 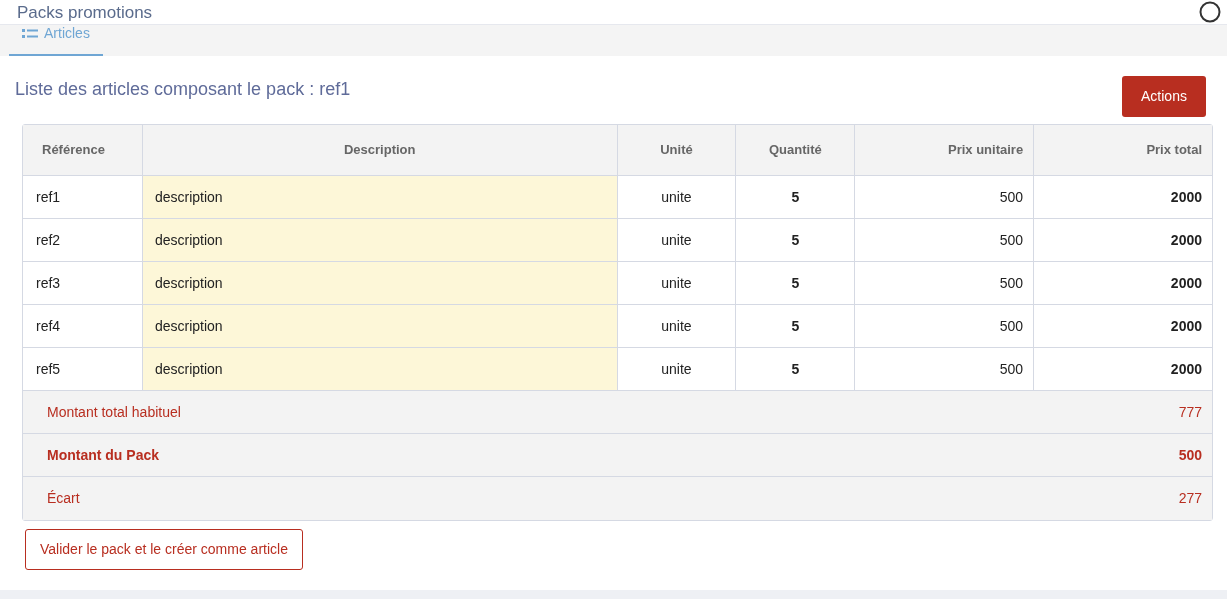 I want to click on user-circle-icon, so click(x=1210, y=12).